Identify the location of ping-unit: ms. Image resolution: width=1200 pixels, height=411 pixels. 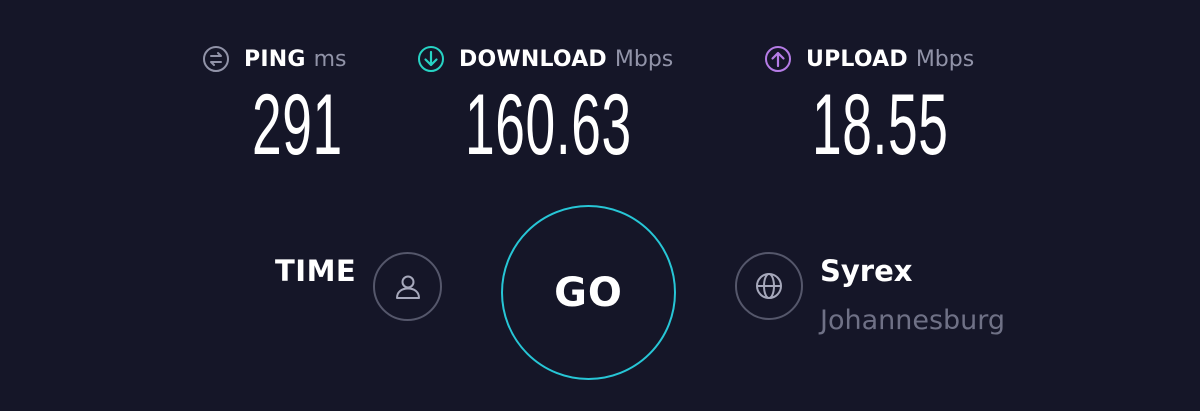
(330, 59).